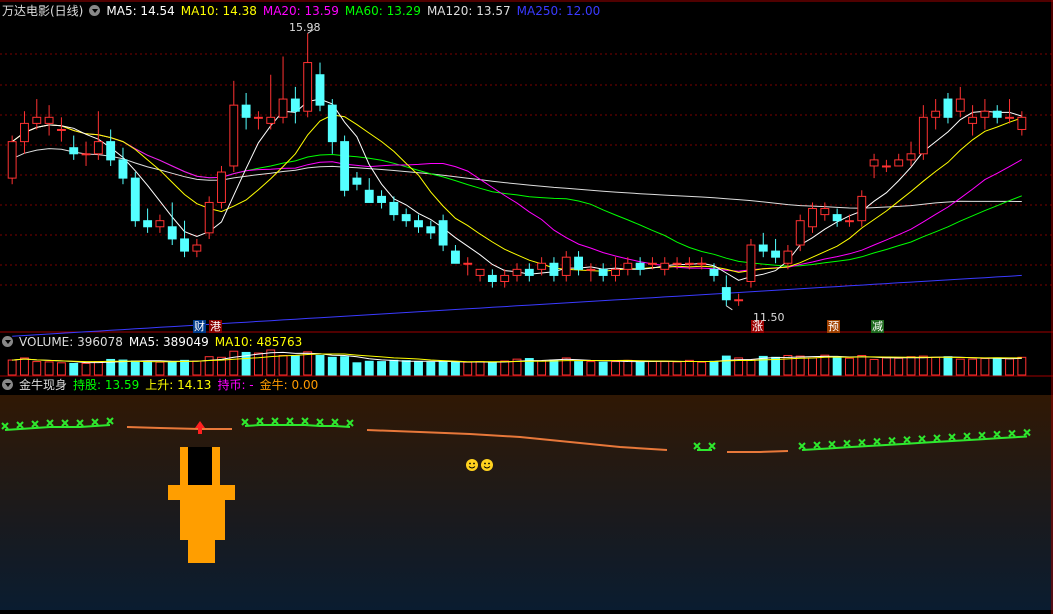  What do you see at coordinates (758, 451) in the screenshot?
I see `rise-line` at bounding box center [758, 451].